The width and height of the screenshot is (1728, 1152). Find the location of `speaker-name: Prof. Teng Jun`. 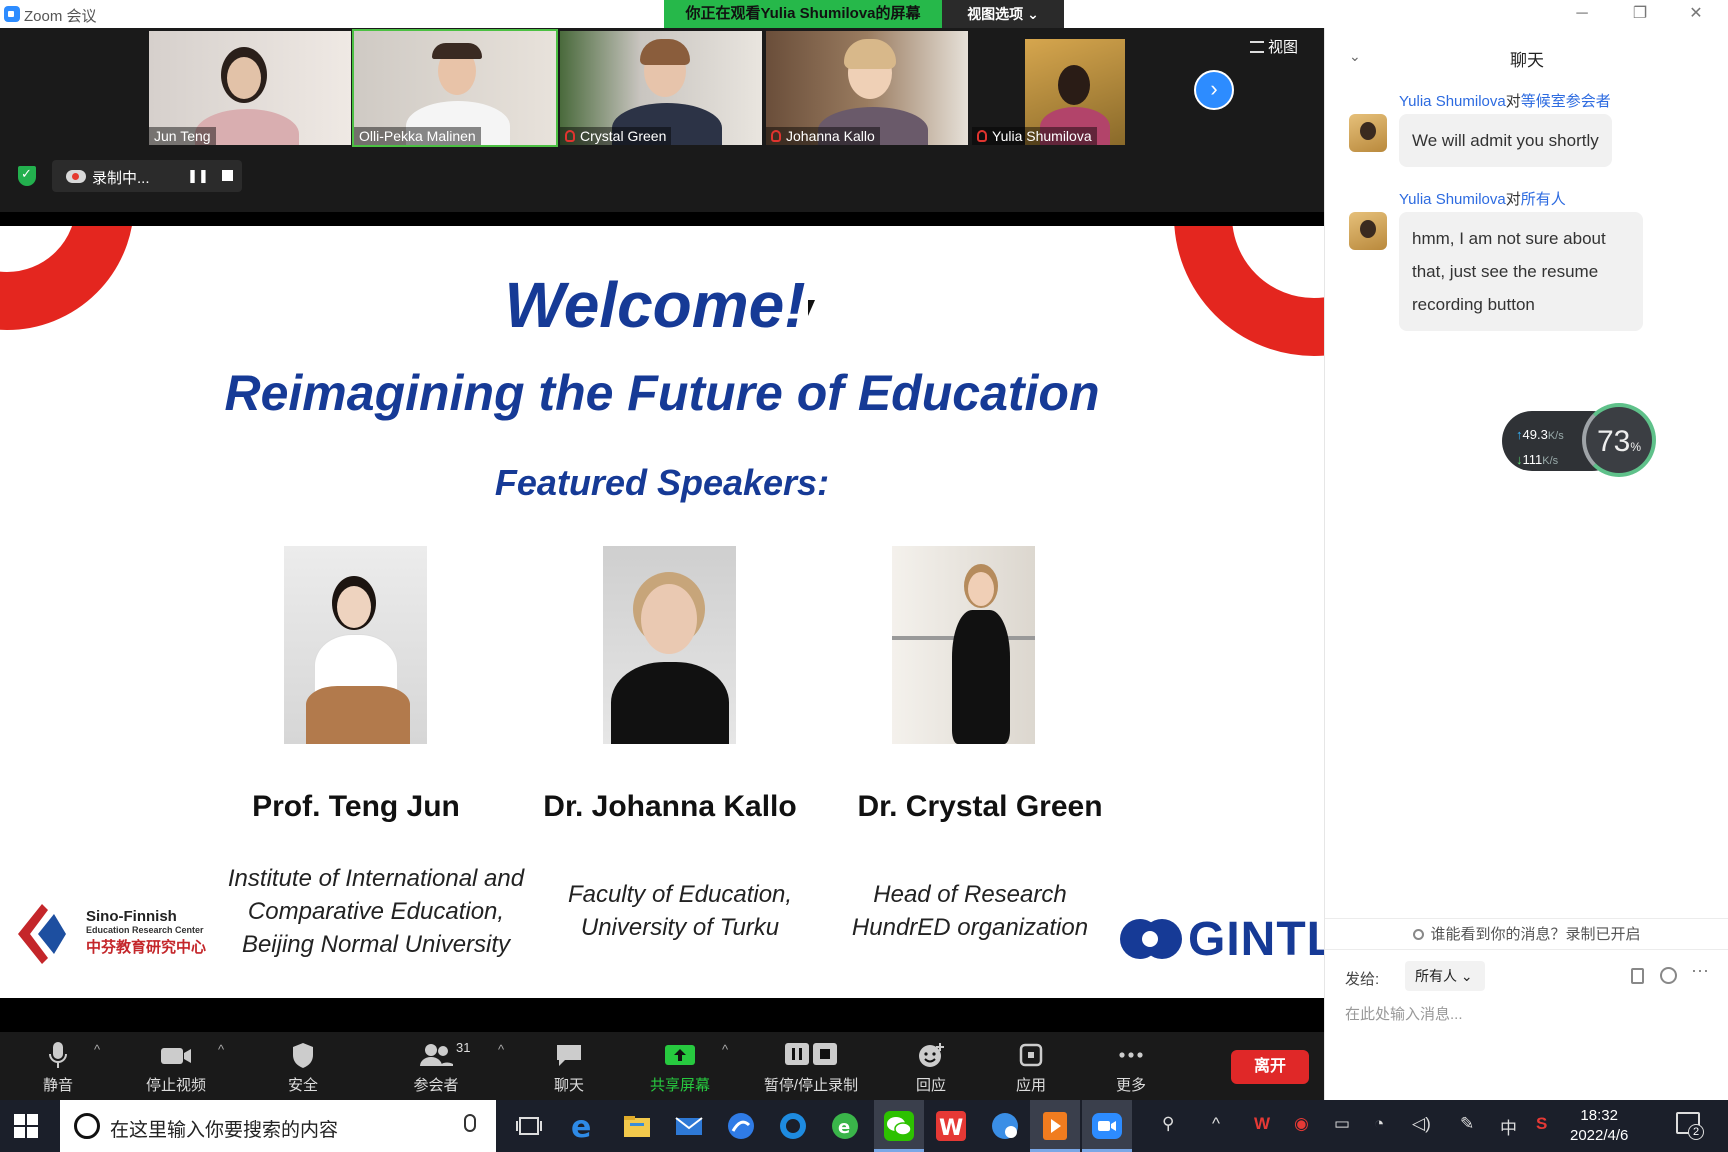

speaker-name: Prof. Teng Jun is located at coordinates (356, 806).